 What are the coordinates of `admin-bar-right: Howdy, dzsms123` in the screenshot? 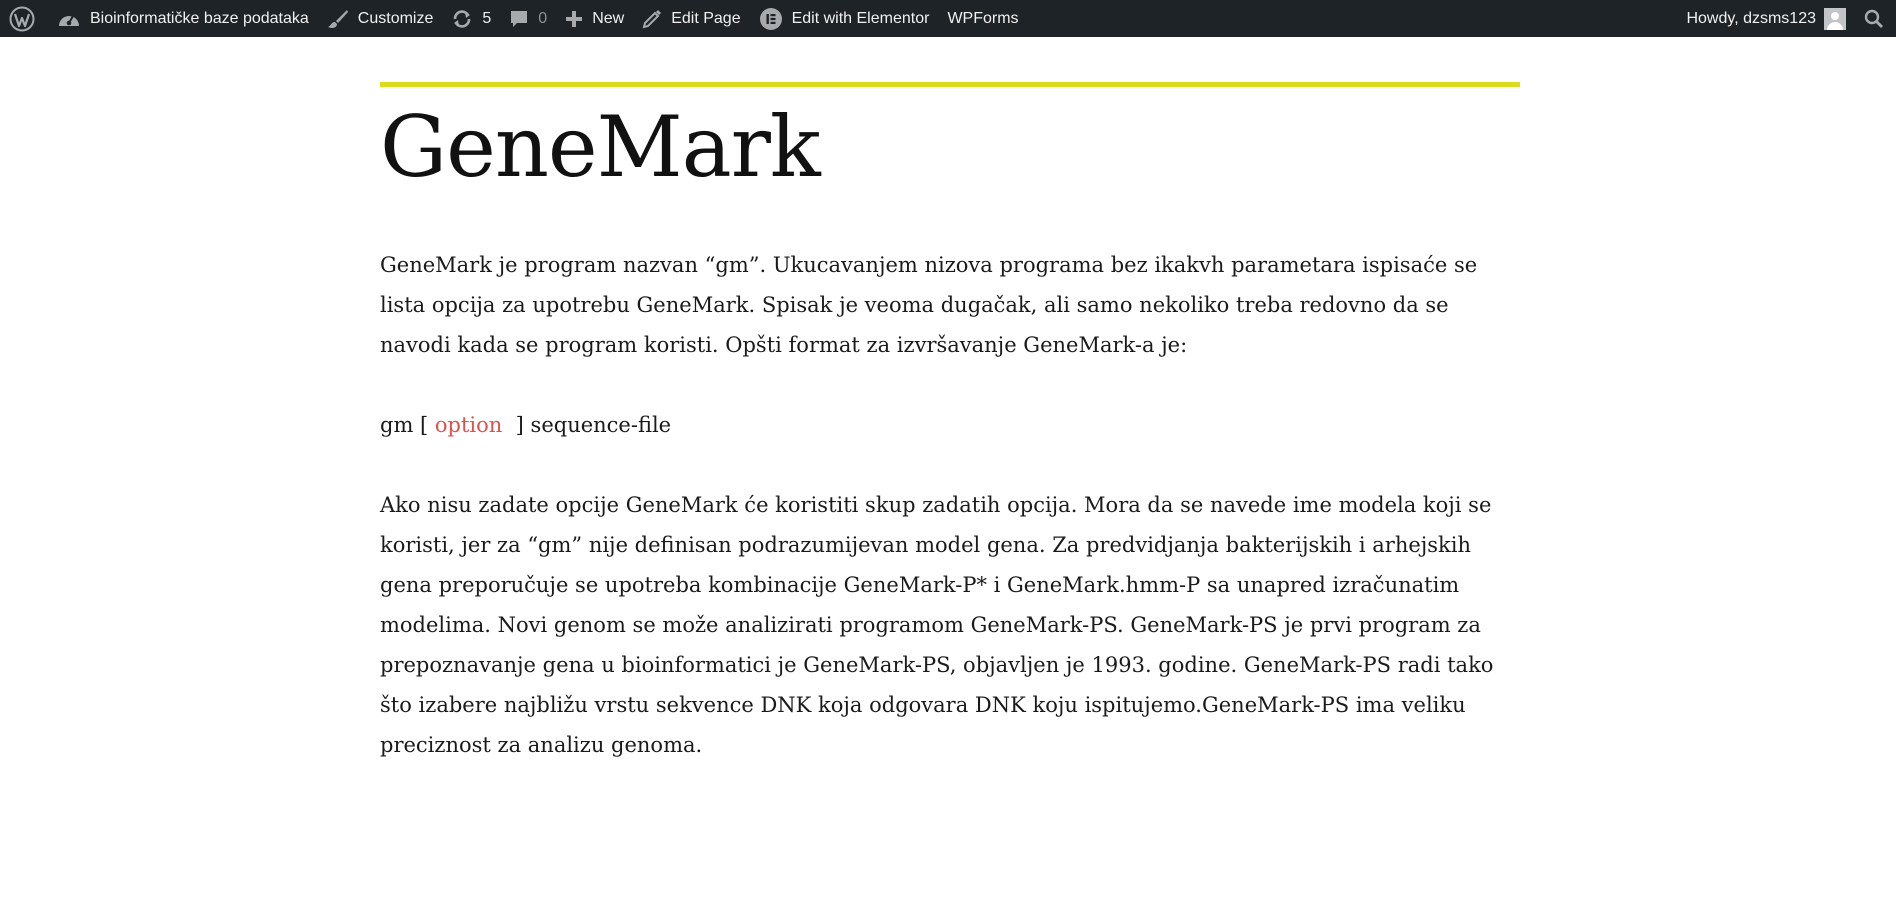 It's located at (1786, 18).